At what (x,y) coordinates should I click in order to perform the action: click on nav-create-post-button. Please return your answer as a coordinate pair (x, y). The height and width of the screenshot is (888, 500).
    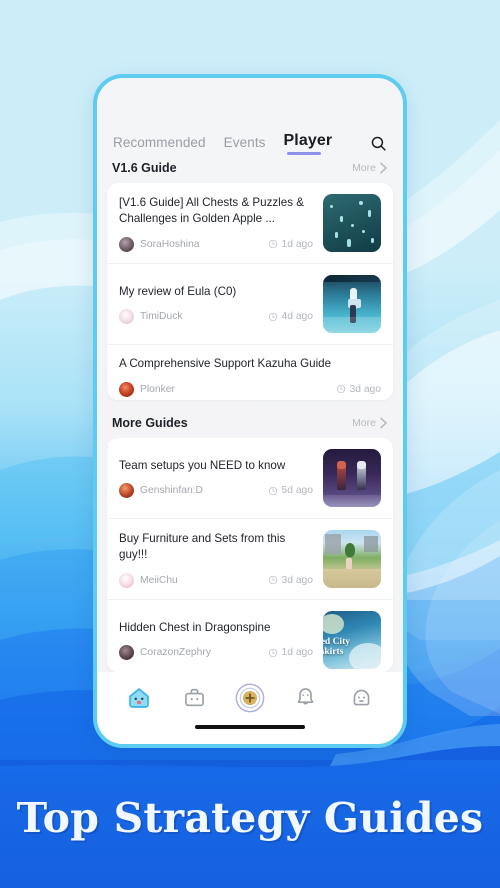
    Looking at the image, I should click on (250, 698).